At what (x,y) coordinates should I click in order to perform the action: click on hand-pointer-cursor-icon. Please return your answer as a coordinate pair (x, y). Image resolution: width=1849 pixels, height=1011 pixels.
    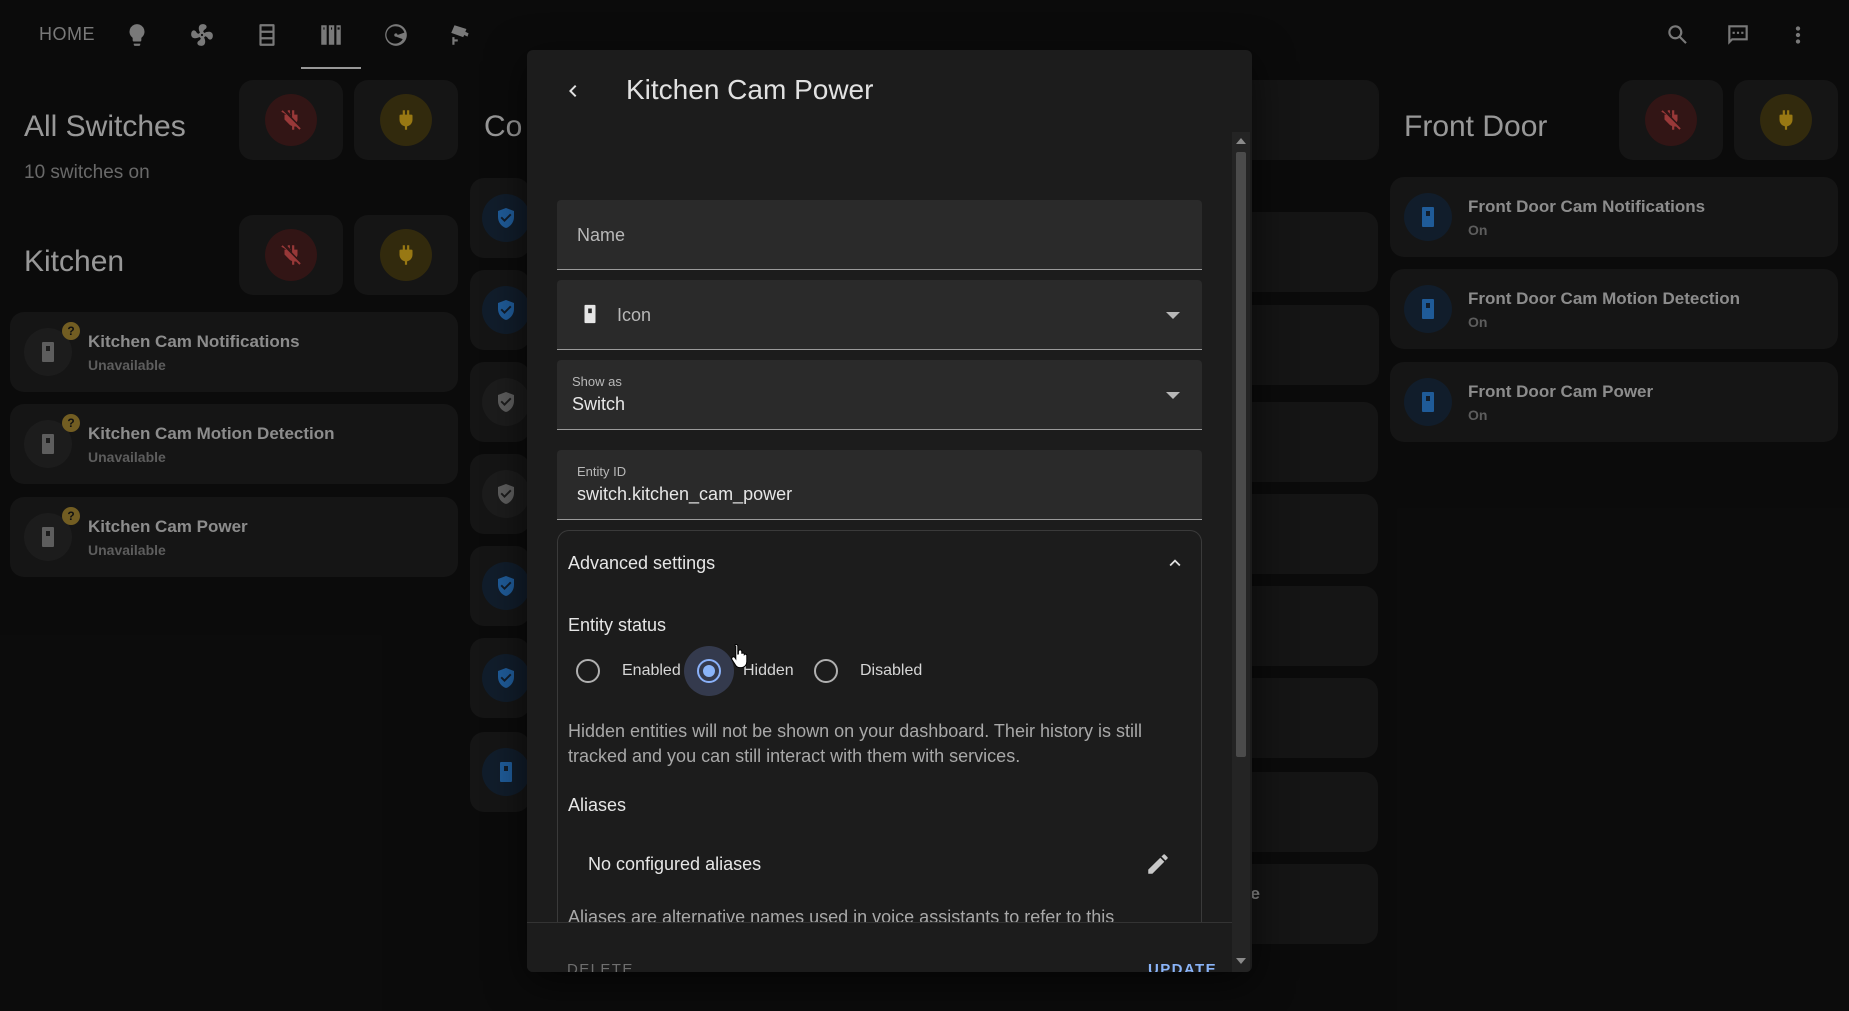
    Looking at the image, I should click on (739, 656).